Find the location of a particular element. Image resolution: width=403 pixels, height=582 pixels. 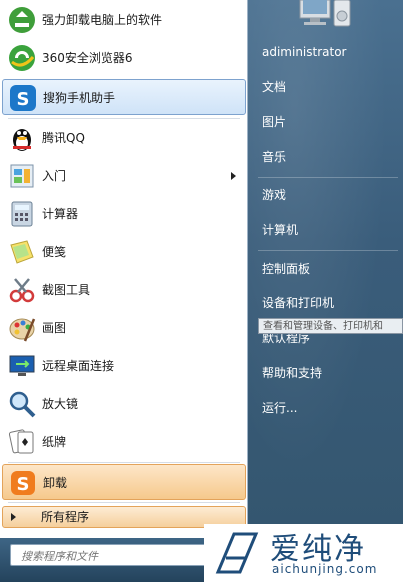

program-item-qq: 腾讯QQ is located at coordinates (124, 138).